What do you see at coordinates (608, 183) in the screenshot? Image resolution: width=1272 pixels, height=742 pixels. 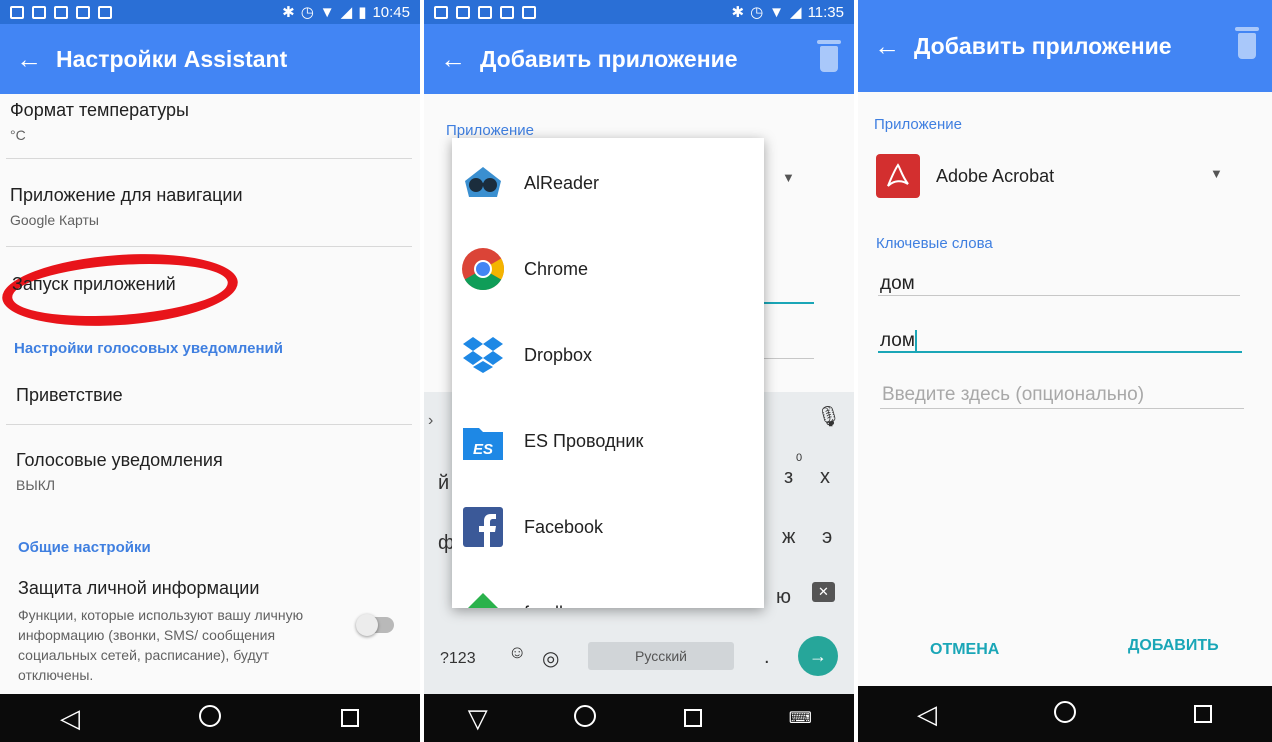 I see `app-option-alreader: AlReader` at bounding box center [608, 183].